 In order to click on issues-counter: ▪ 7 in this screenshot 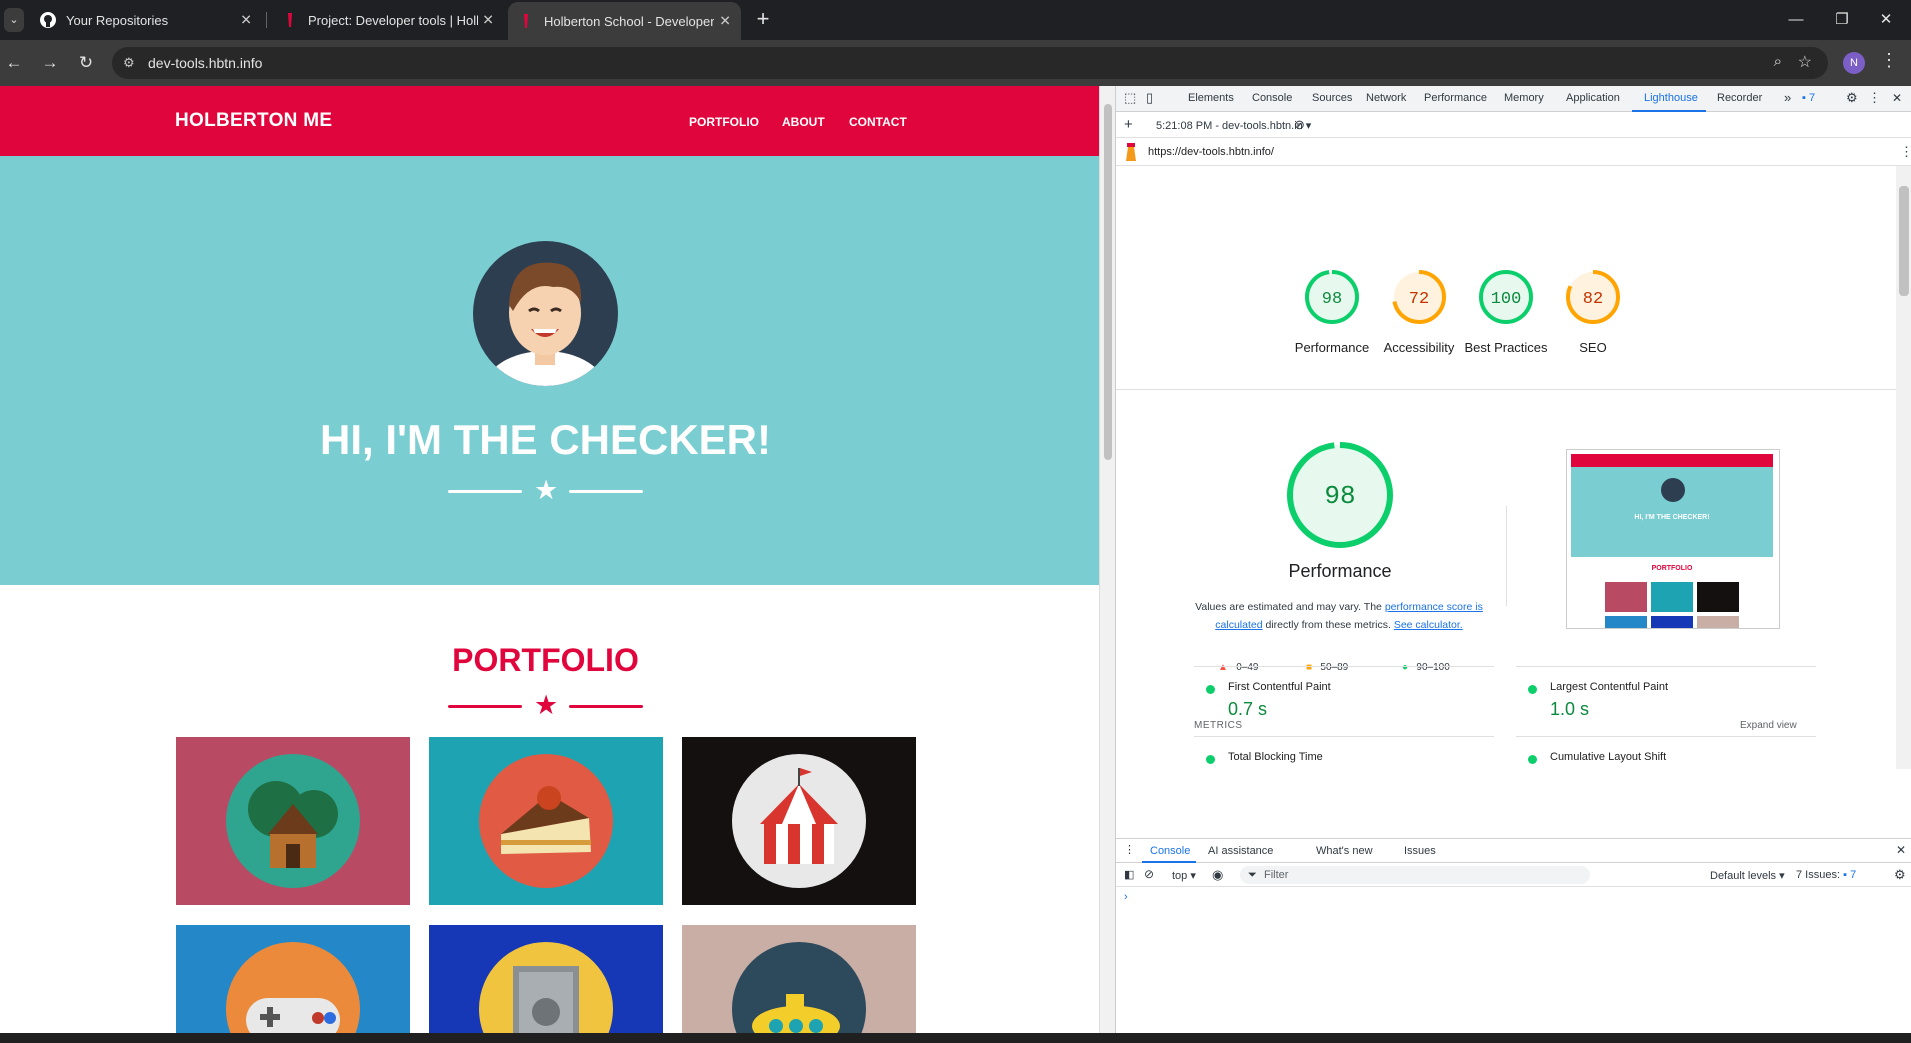, I will do `click(1808, 98)`.